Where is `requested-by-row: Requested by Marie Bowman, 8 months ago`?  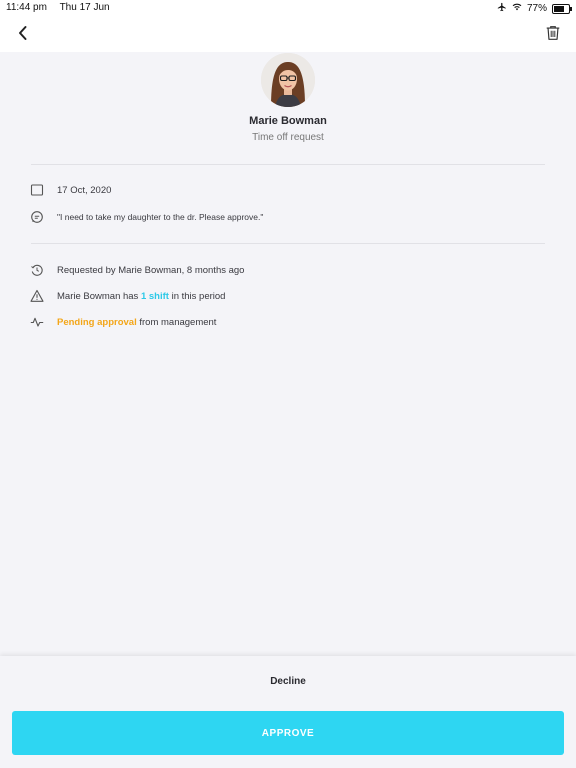
requested-by-row: Requested by Marie Bowman, 8 months ago is located at coordinates (137, 270).